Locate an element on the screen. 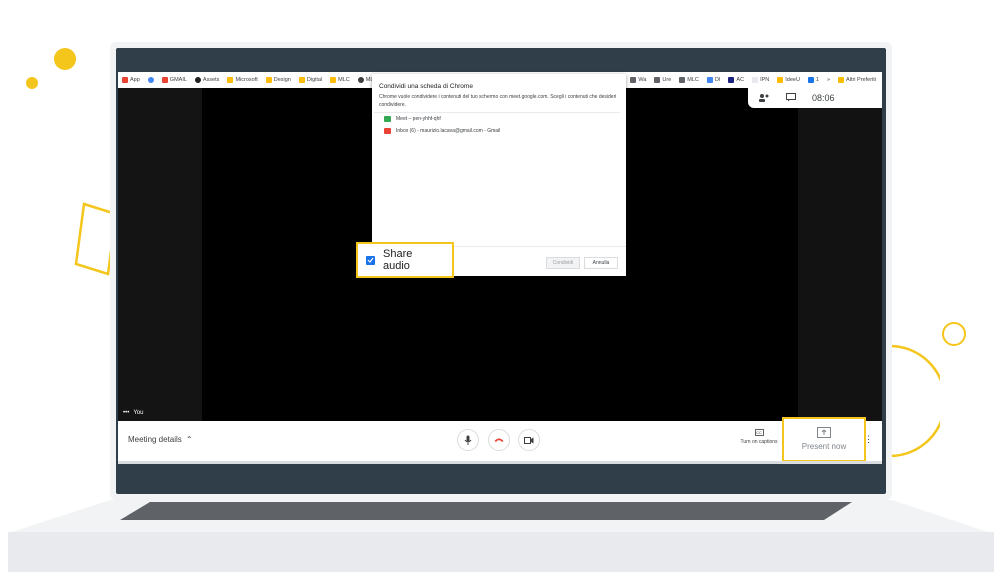 The image size is (1000, 576). people-icon is located at coordinates (764, 98).